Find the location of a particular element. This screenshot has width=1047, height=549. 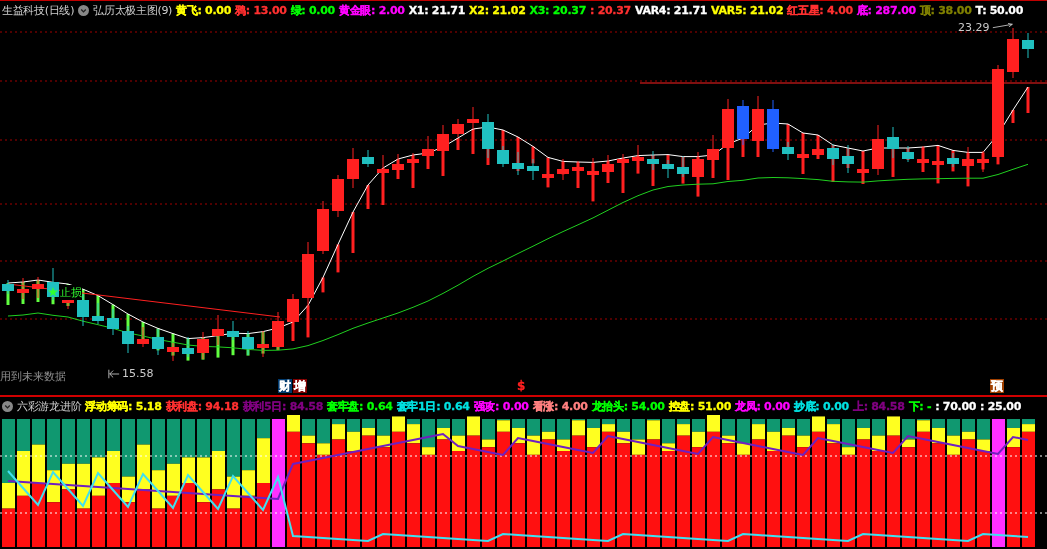

indicator-readout: VAR5: 21.02 is located at coordinates (747, 10).